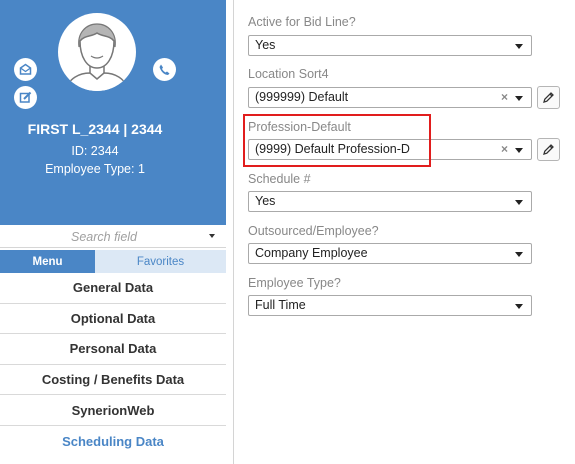  Describe the element at coordinates (104, 236) in the screenshot. I see `search-field-input` at that location.